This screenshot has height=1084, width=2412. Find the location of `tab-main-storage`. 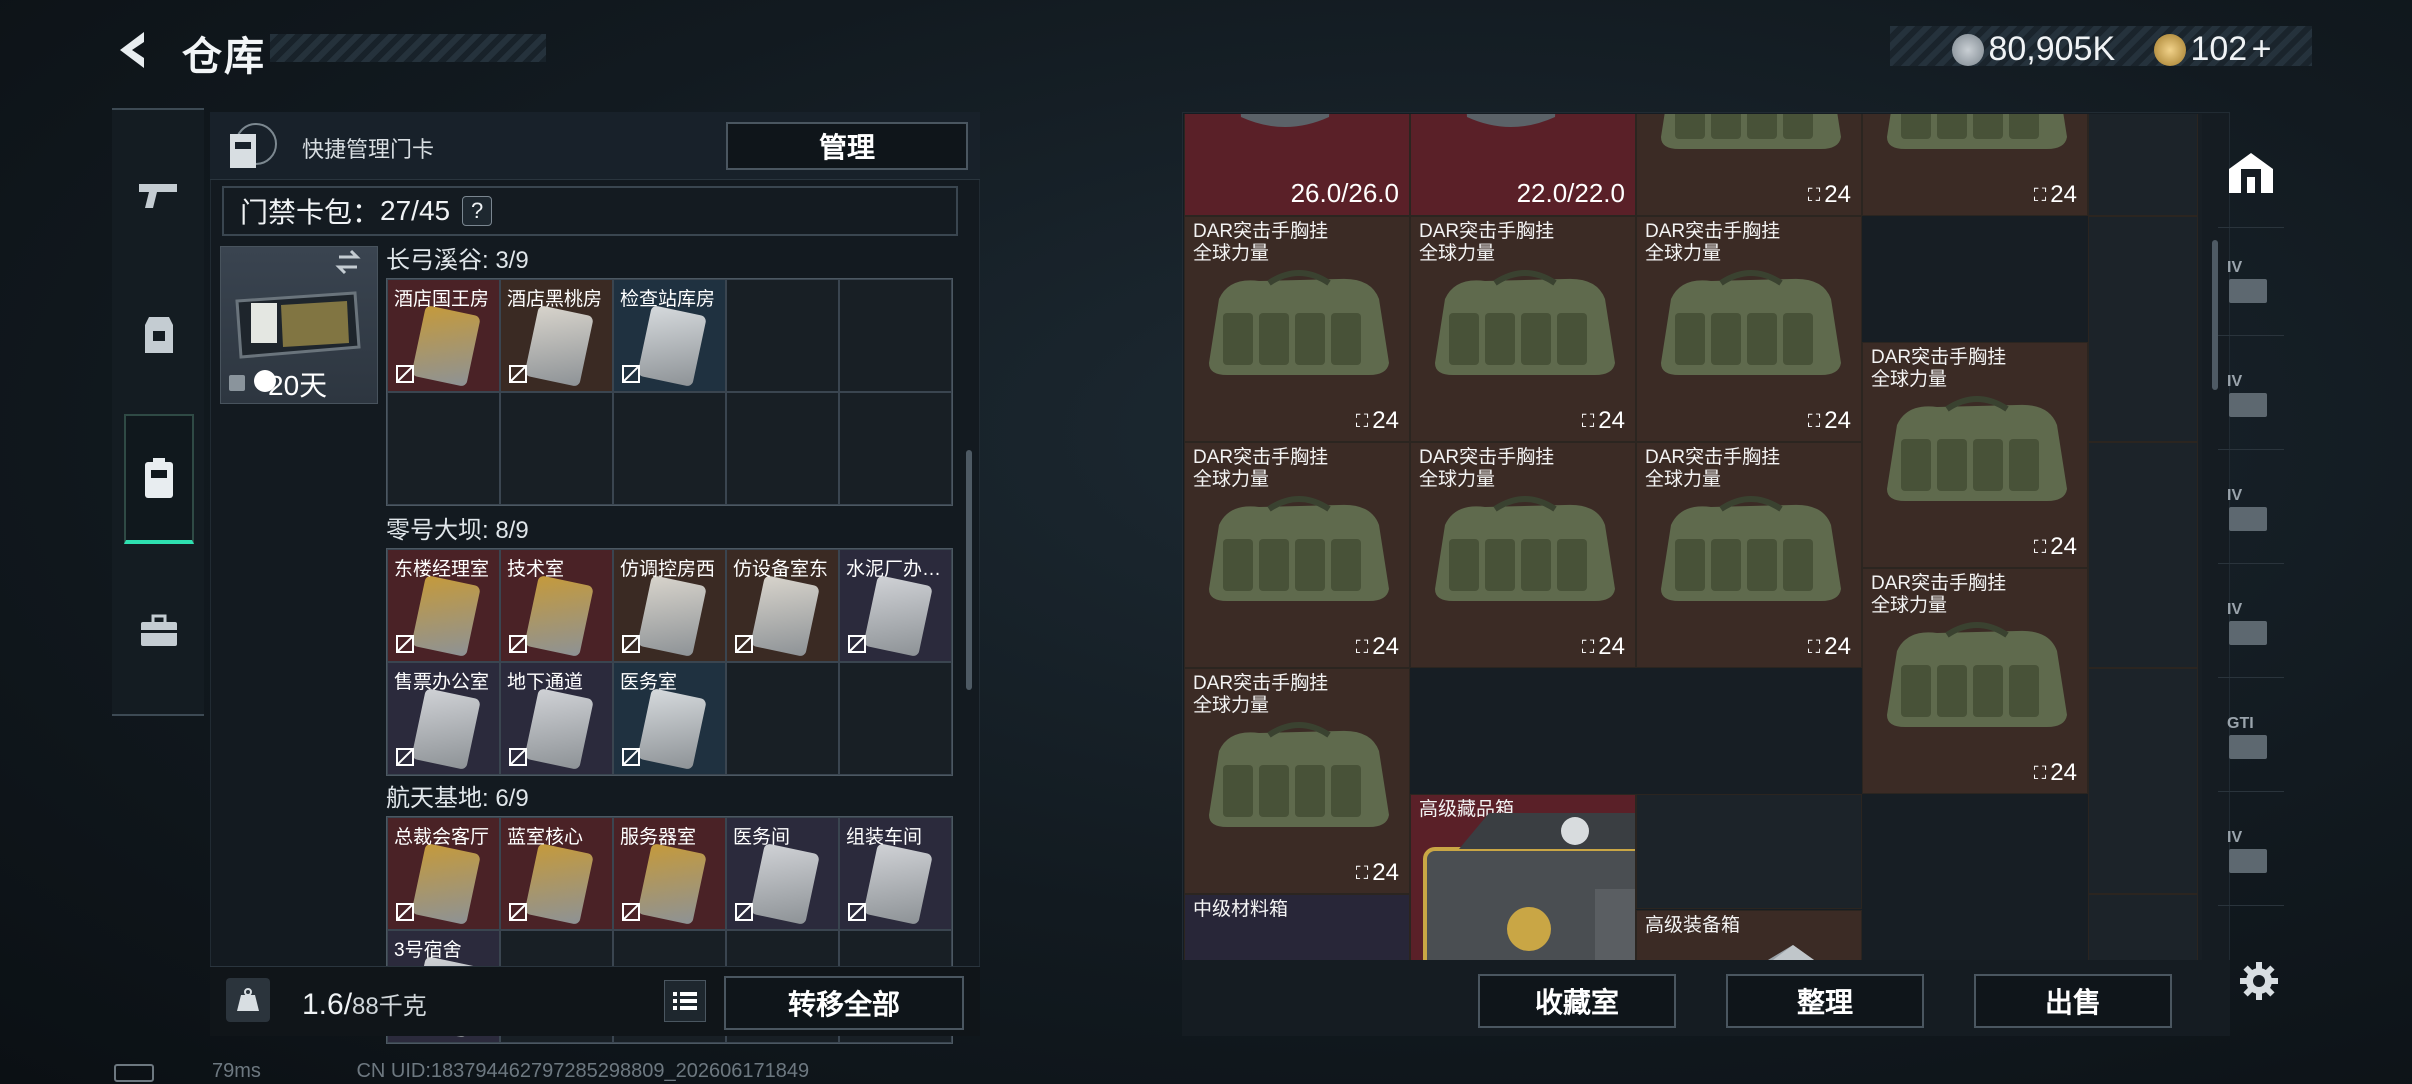

tab-main-storage is located at coordinates (2251, 173).